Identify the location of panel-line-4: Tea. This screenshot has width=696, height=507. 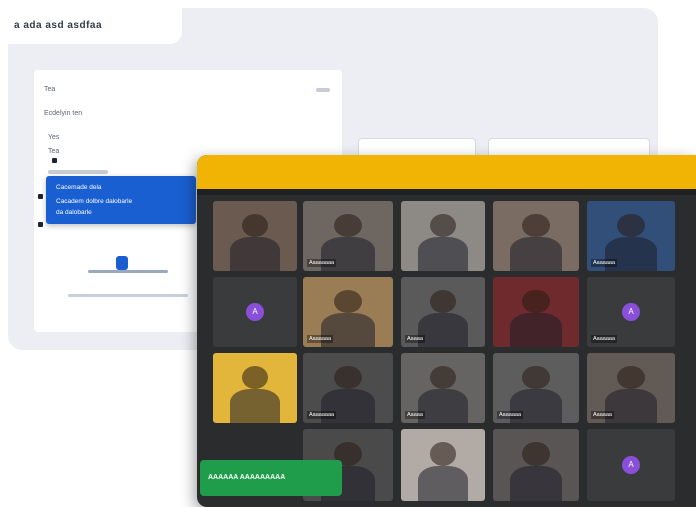
(54, 151).